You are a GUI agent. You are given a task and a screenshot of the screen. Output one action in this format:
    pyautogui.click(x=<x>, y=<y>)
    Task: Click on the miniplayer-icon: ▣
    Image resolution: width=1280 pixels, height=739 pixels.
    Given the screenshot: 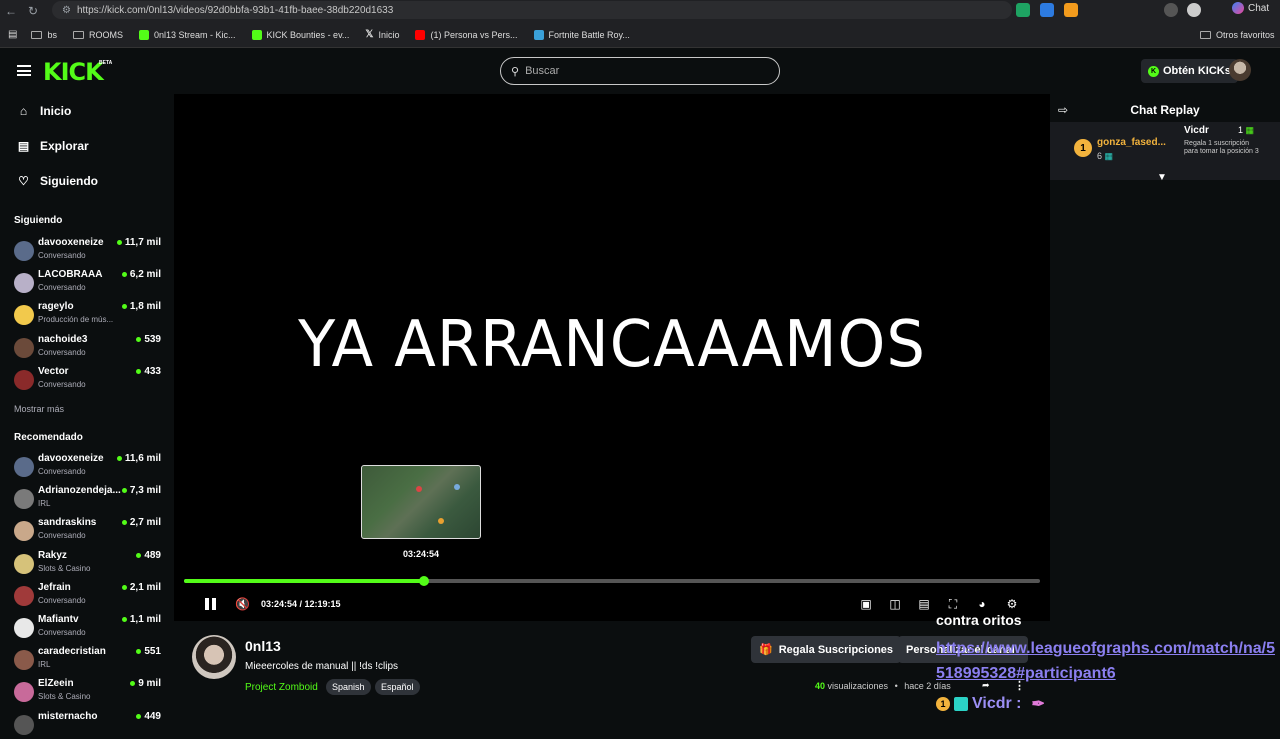 What is the action you would take?
    pyautogui.click(x=866, y=604)
    